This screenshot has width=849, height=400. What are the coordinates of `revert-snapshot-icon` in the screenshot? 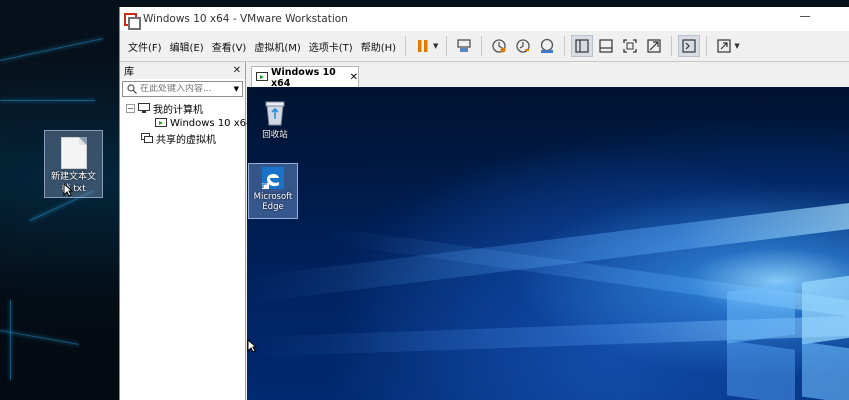 It's located at (523, 46).